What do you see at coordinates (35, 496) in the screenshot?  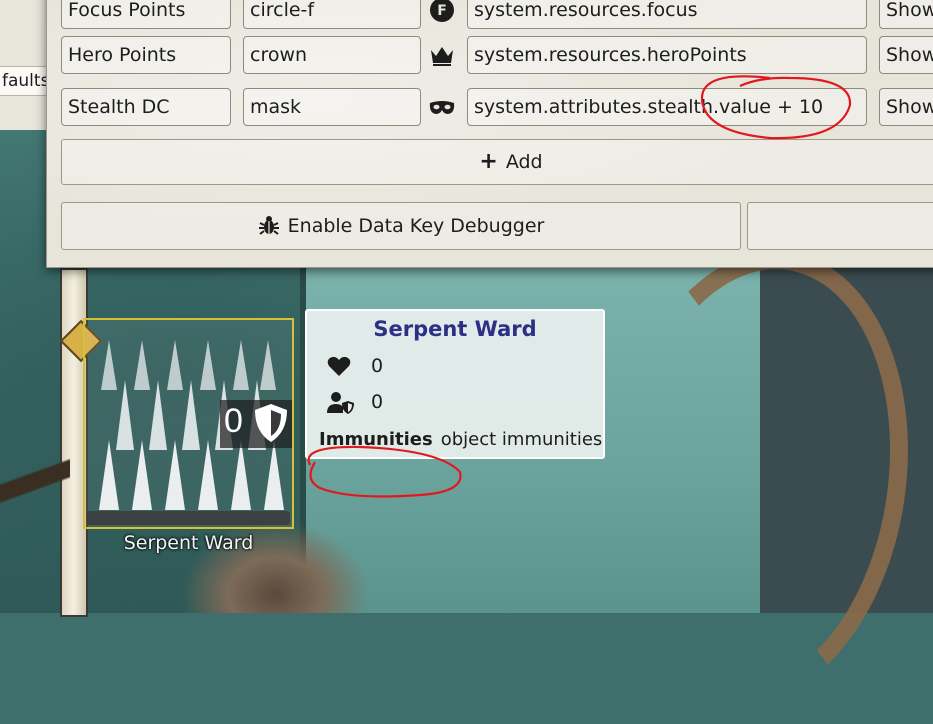 I see `map-branch` at bounding box center [35, 496].